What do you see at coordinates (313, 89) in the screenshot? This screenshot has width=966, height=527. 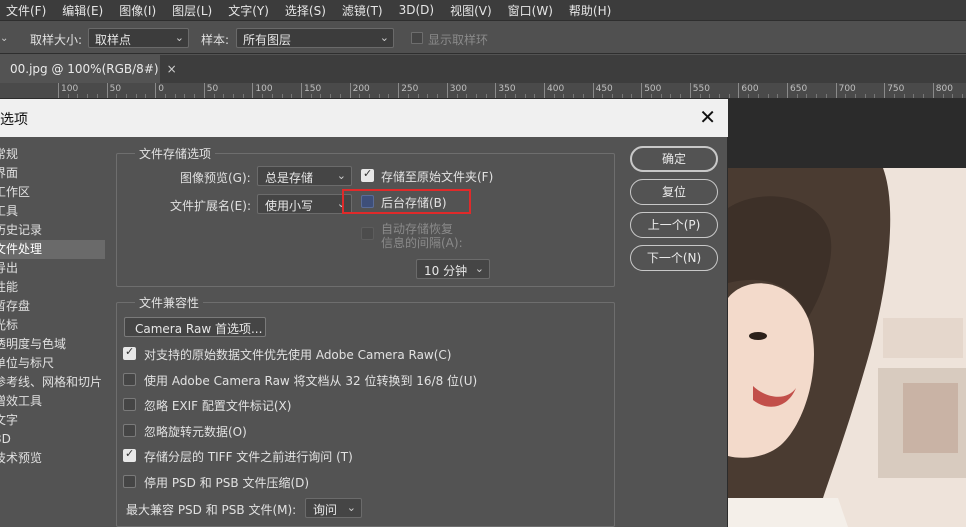 I see `ruler-tick-label: 150` at bounding box center [313, 89].